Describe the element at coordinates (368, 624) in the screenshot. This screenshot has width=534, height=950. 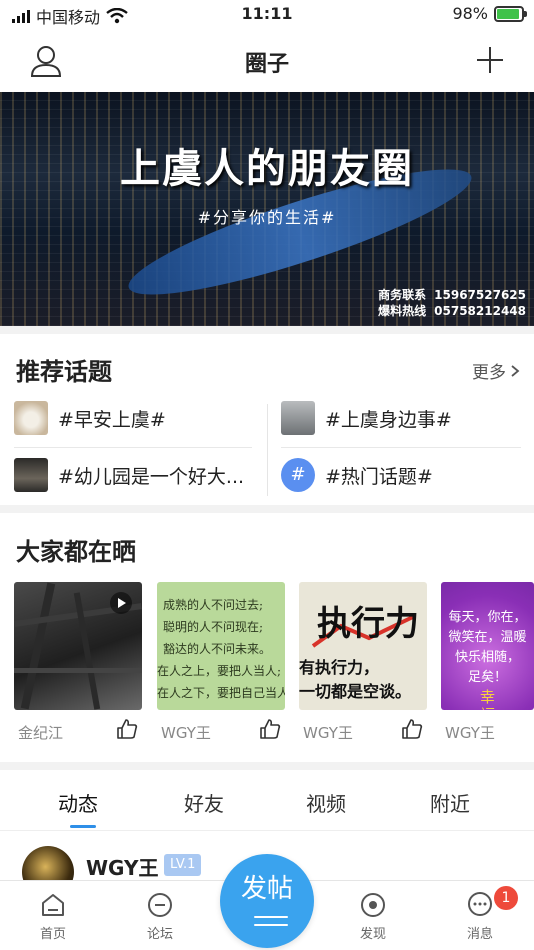
I see `image-text-line: 执行力` at that location.